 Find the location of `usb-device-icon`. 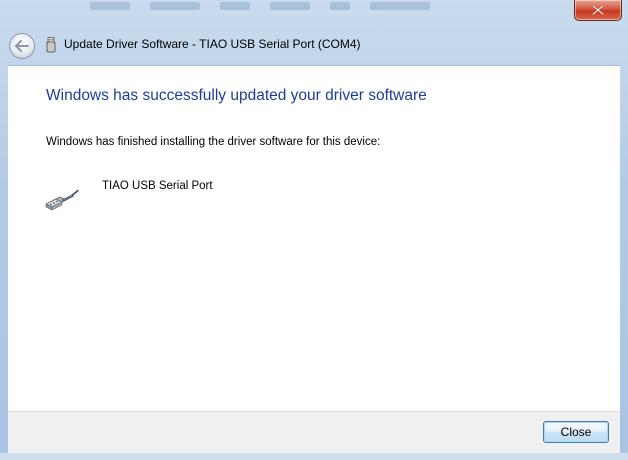

usb-device-icon is located at coordinates (51, 45).